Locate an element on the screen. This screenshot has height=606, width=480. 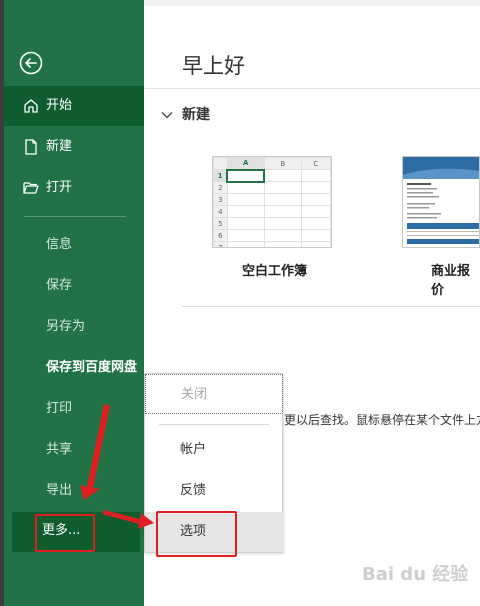
nav-info: 信息 is located at coordinates (74, 245).